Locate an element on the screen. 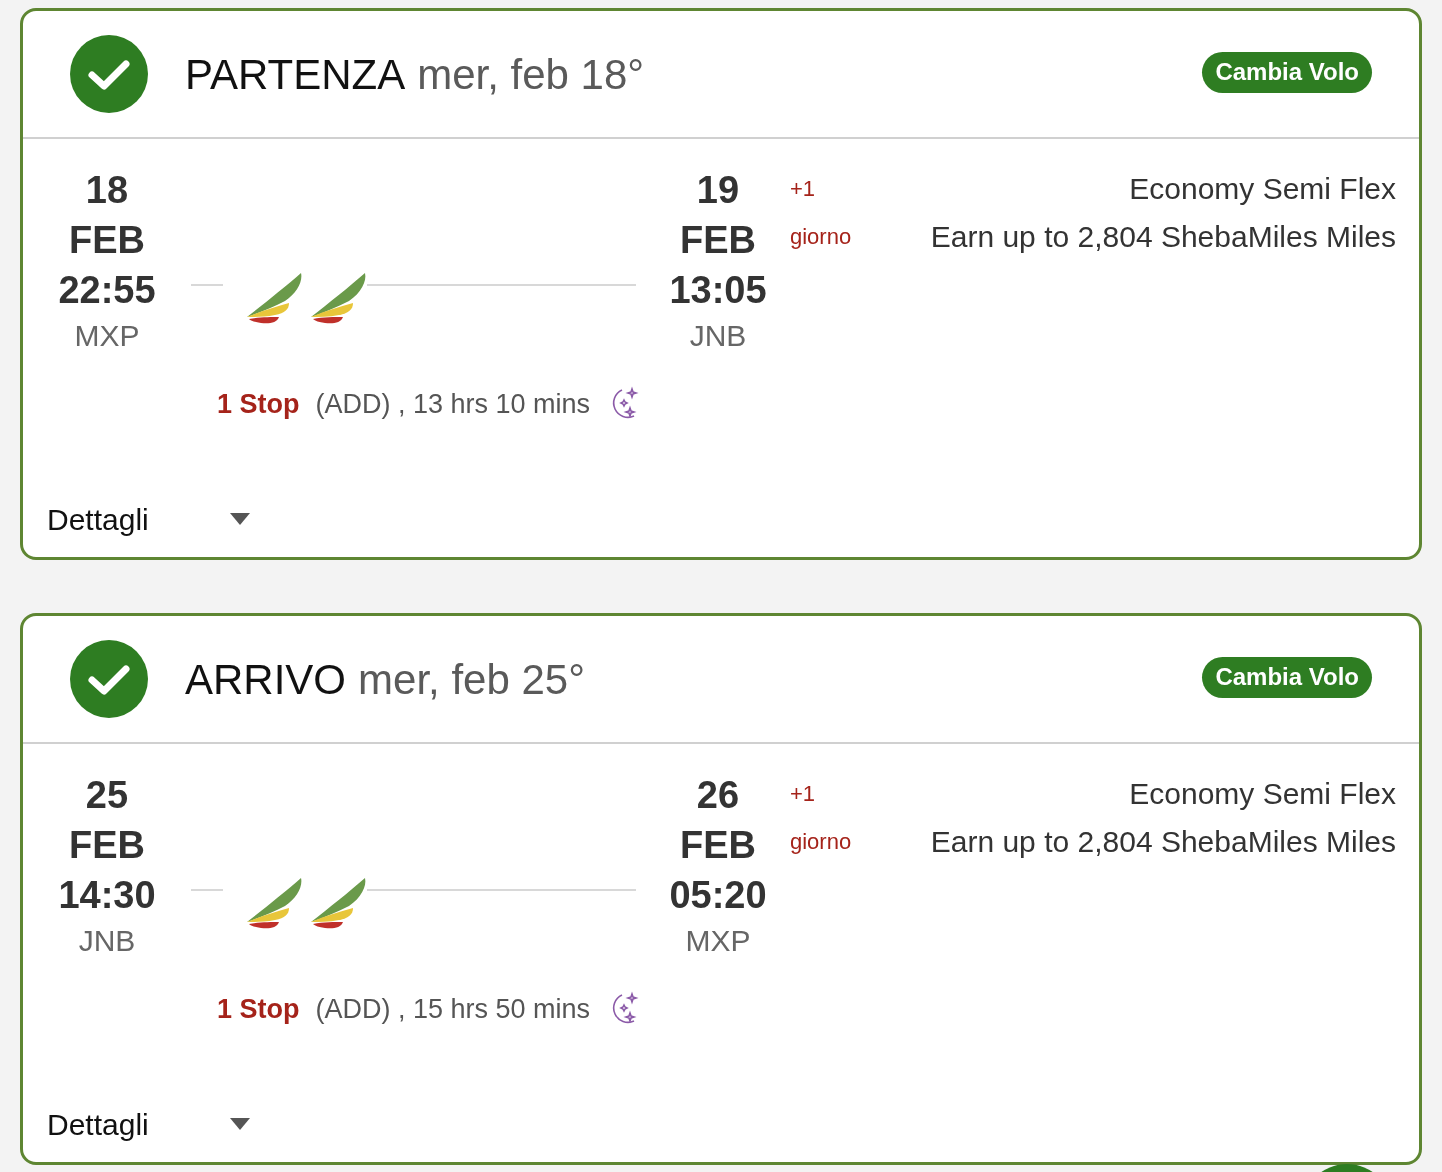 Image resolution: width=1442 pixels, height=1172 pixels. flight-time: 14:30 is located at coordinates (107, 895).